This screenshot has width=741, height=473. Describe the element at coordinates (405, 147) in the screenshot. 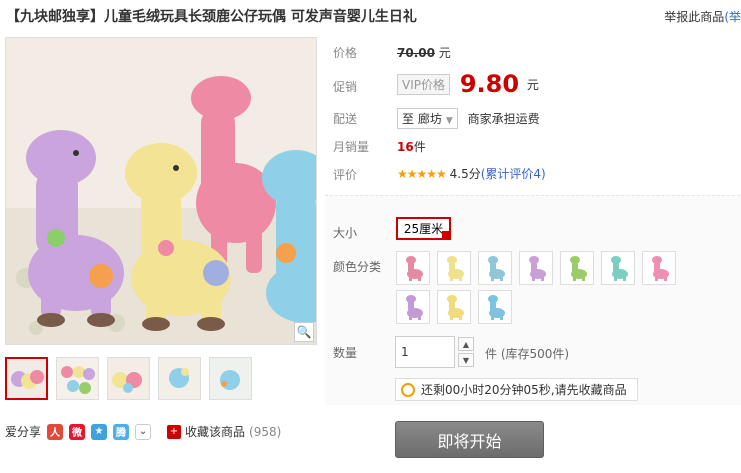

I see `sales-value: 16` at that location.